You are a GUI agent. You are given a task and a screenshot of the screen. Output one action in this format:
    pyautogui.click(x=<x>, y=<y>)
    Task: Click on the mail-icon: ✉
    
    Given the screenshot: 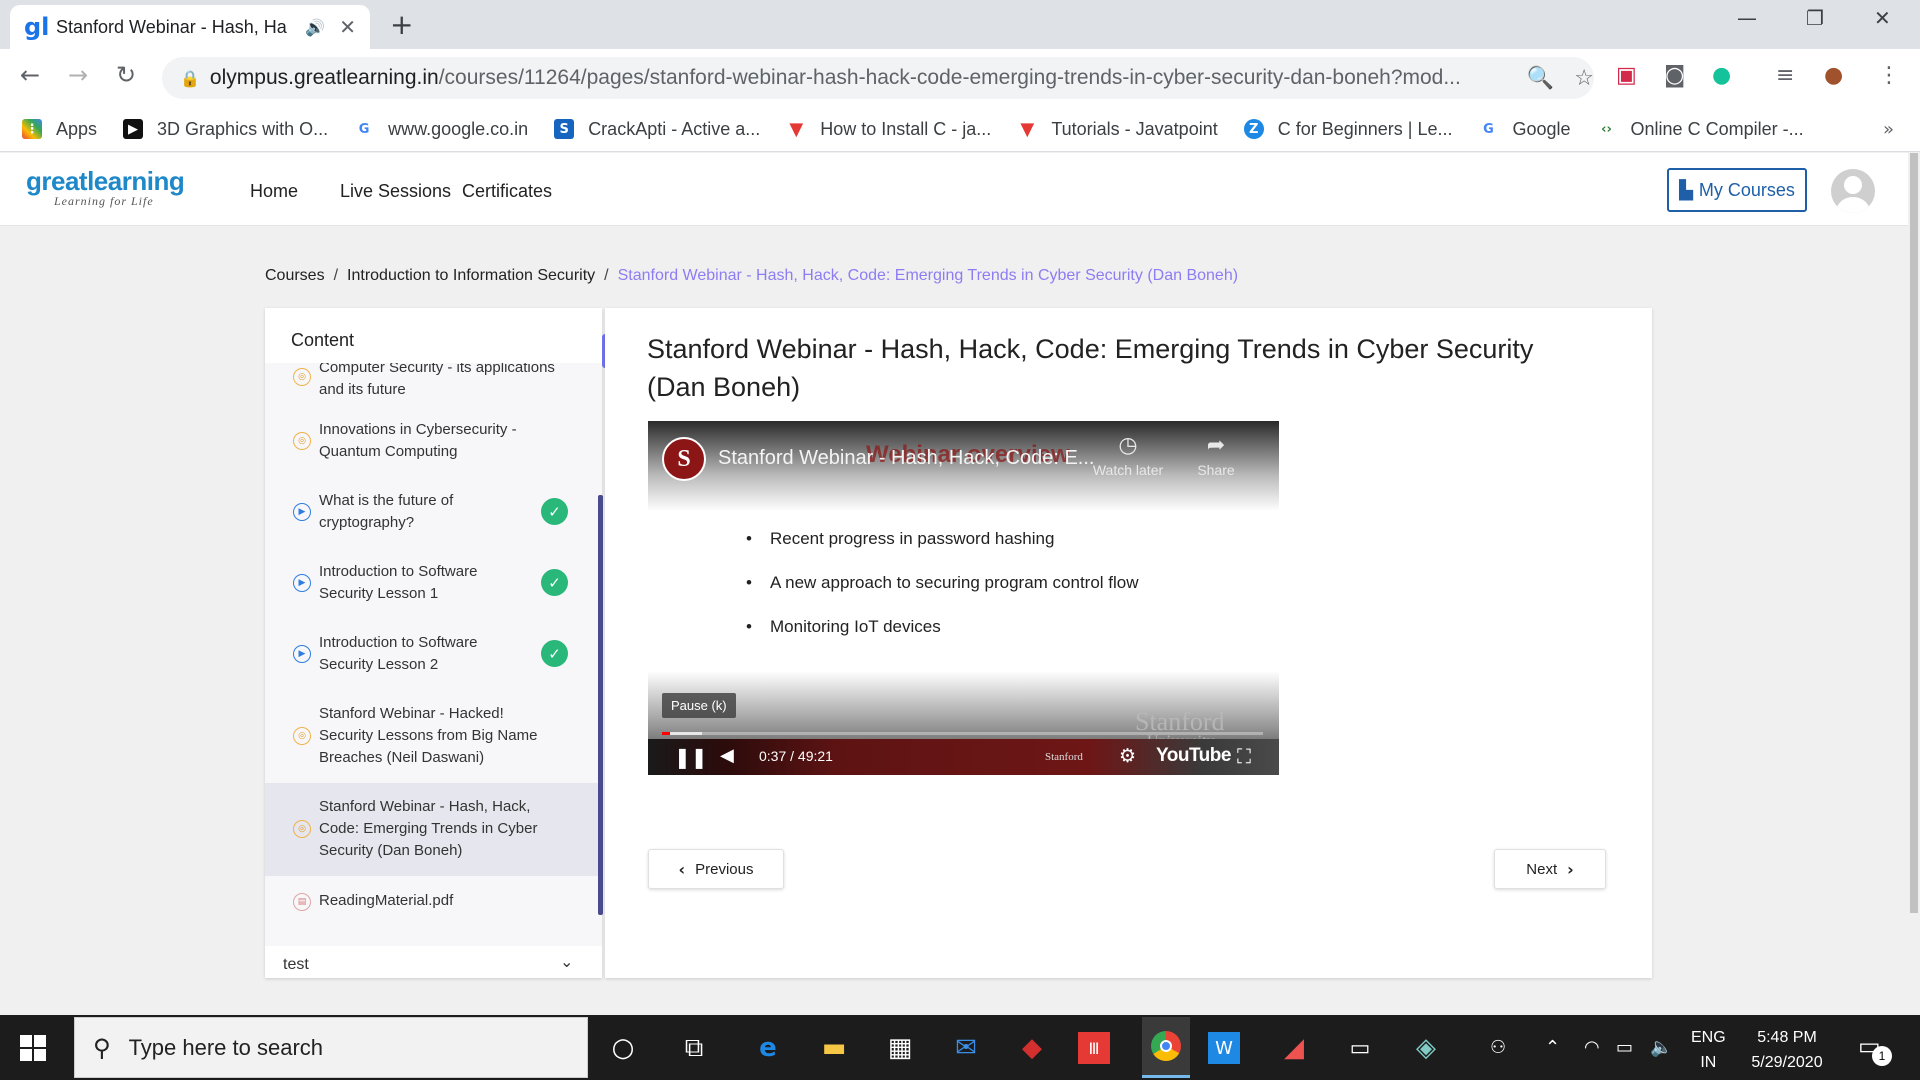 What is the action you would take?
    pyautogui.click(x=966, y=1048)
    